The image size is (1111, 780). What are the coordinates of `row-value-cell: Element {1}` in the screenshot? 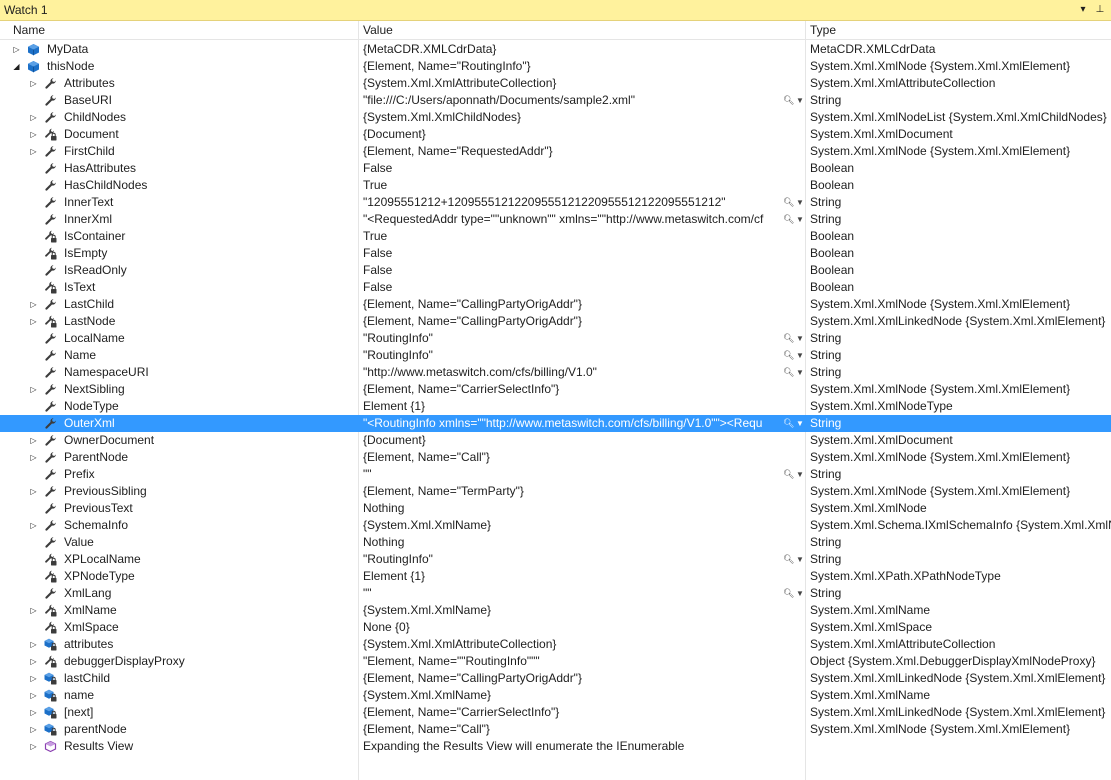 It's located at (583, 576).